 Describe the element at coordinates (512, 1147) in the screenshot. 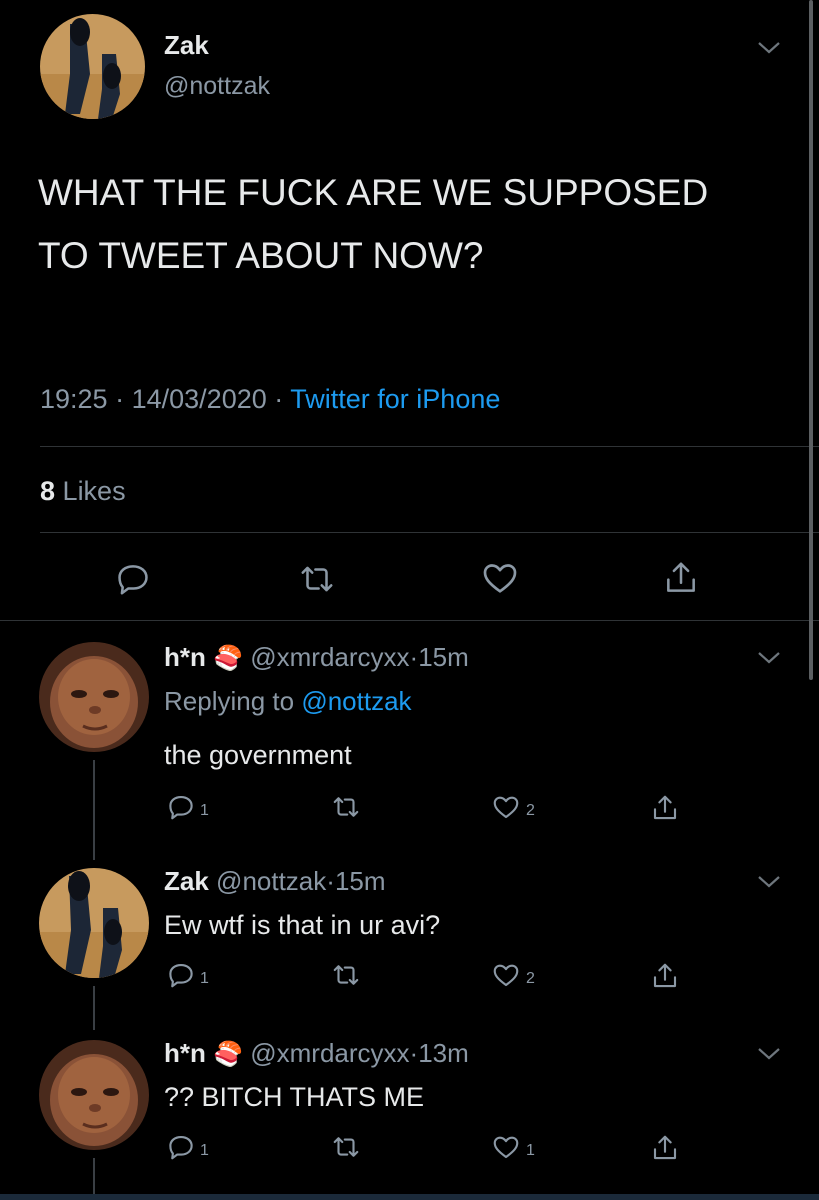

I see `heart-icon: 1` at that location.